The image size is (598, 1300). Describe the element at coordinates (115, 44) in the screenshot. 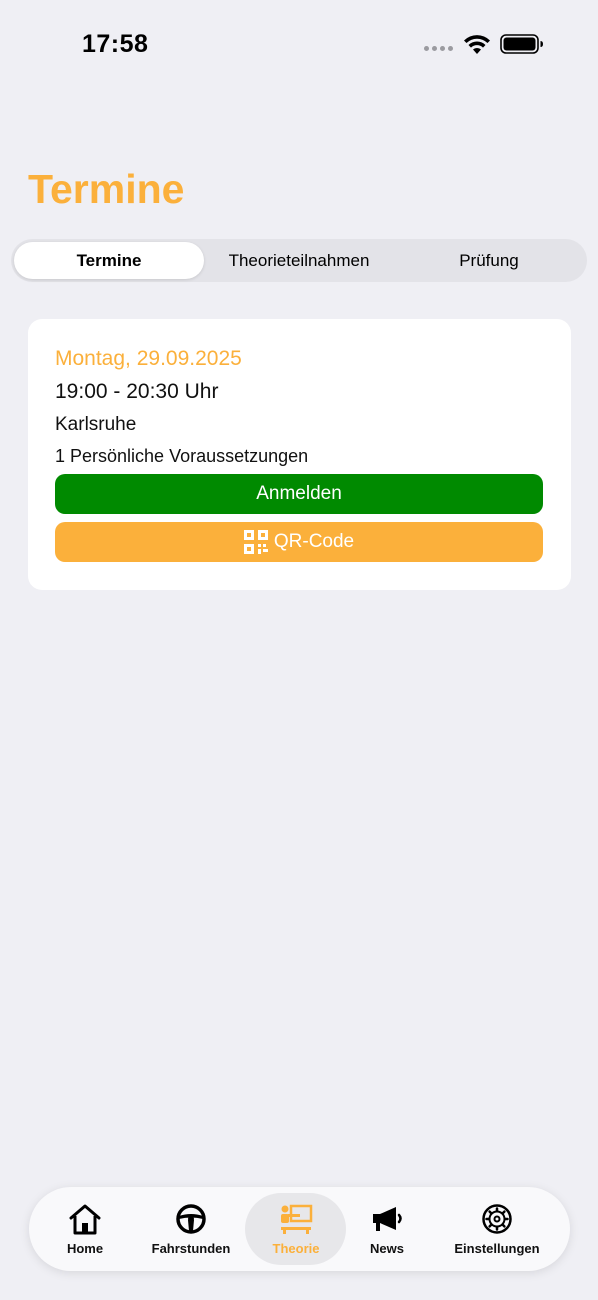

I see `status-time: 17:58` at that location.